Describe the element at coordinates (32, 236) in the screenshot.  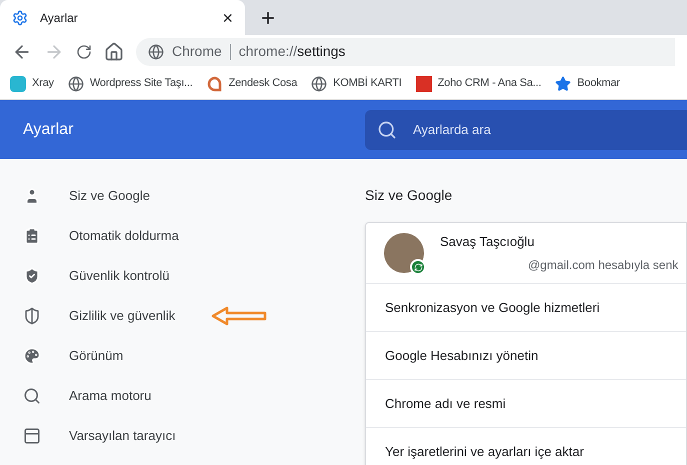
I see `clipboard-icon` at that location.